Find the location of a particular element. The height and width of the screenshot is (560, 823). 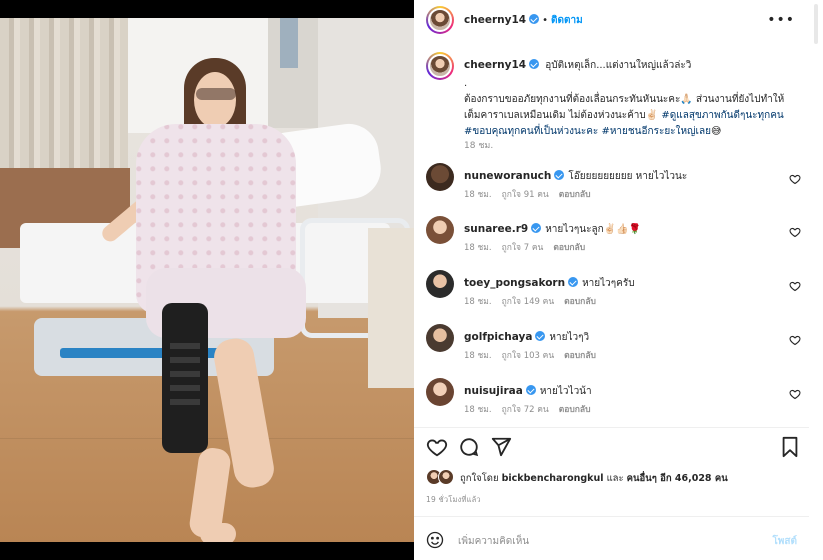

send-icon is located at coordinates (501, 447).